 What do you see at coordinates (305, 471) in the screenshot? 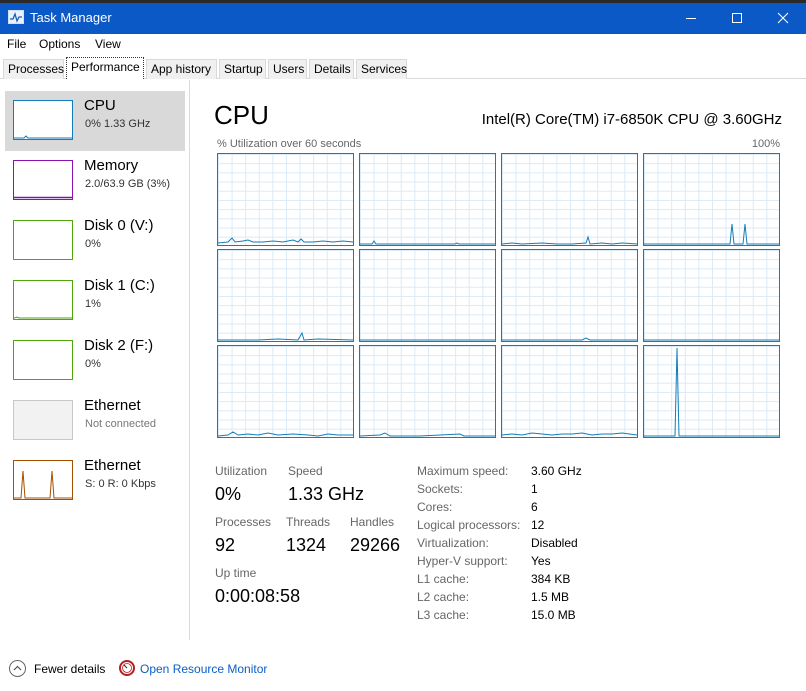
I see `speed-label: Speed` at bounding box center [305, 471].